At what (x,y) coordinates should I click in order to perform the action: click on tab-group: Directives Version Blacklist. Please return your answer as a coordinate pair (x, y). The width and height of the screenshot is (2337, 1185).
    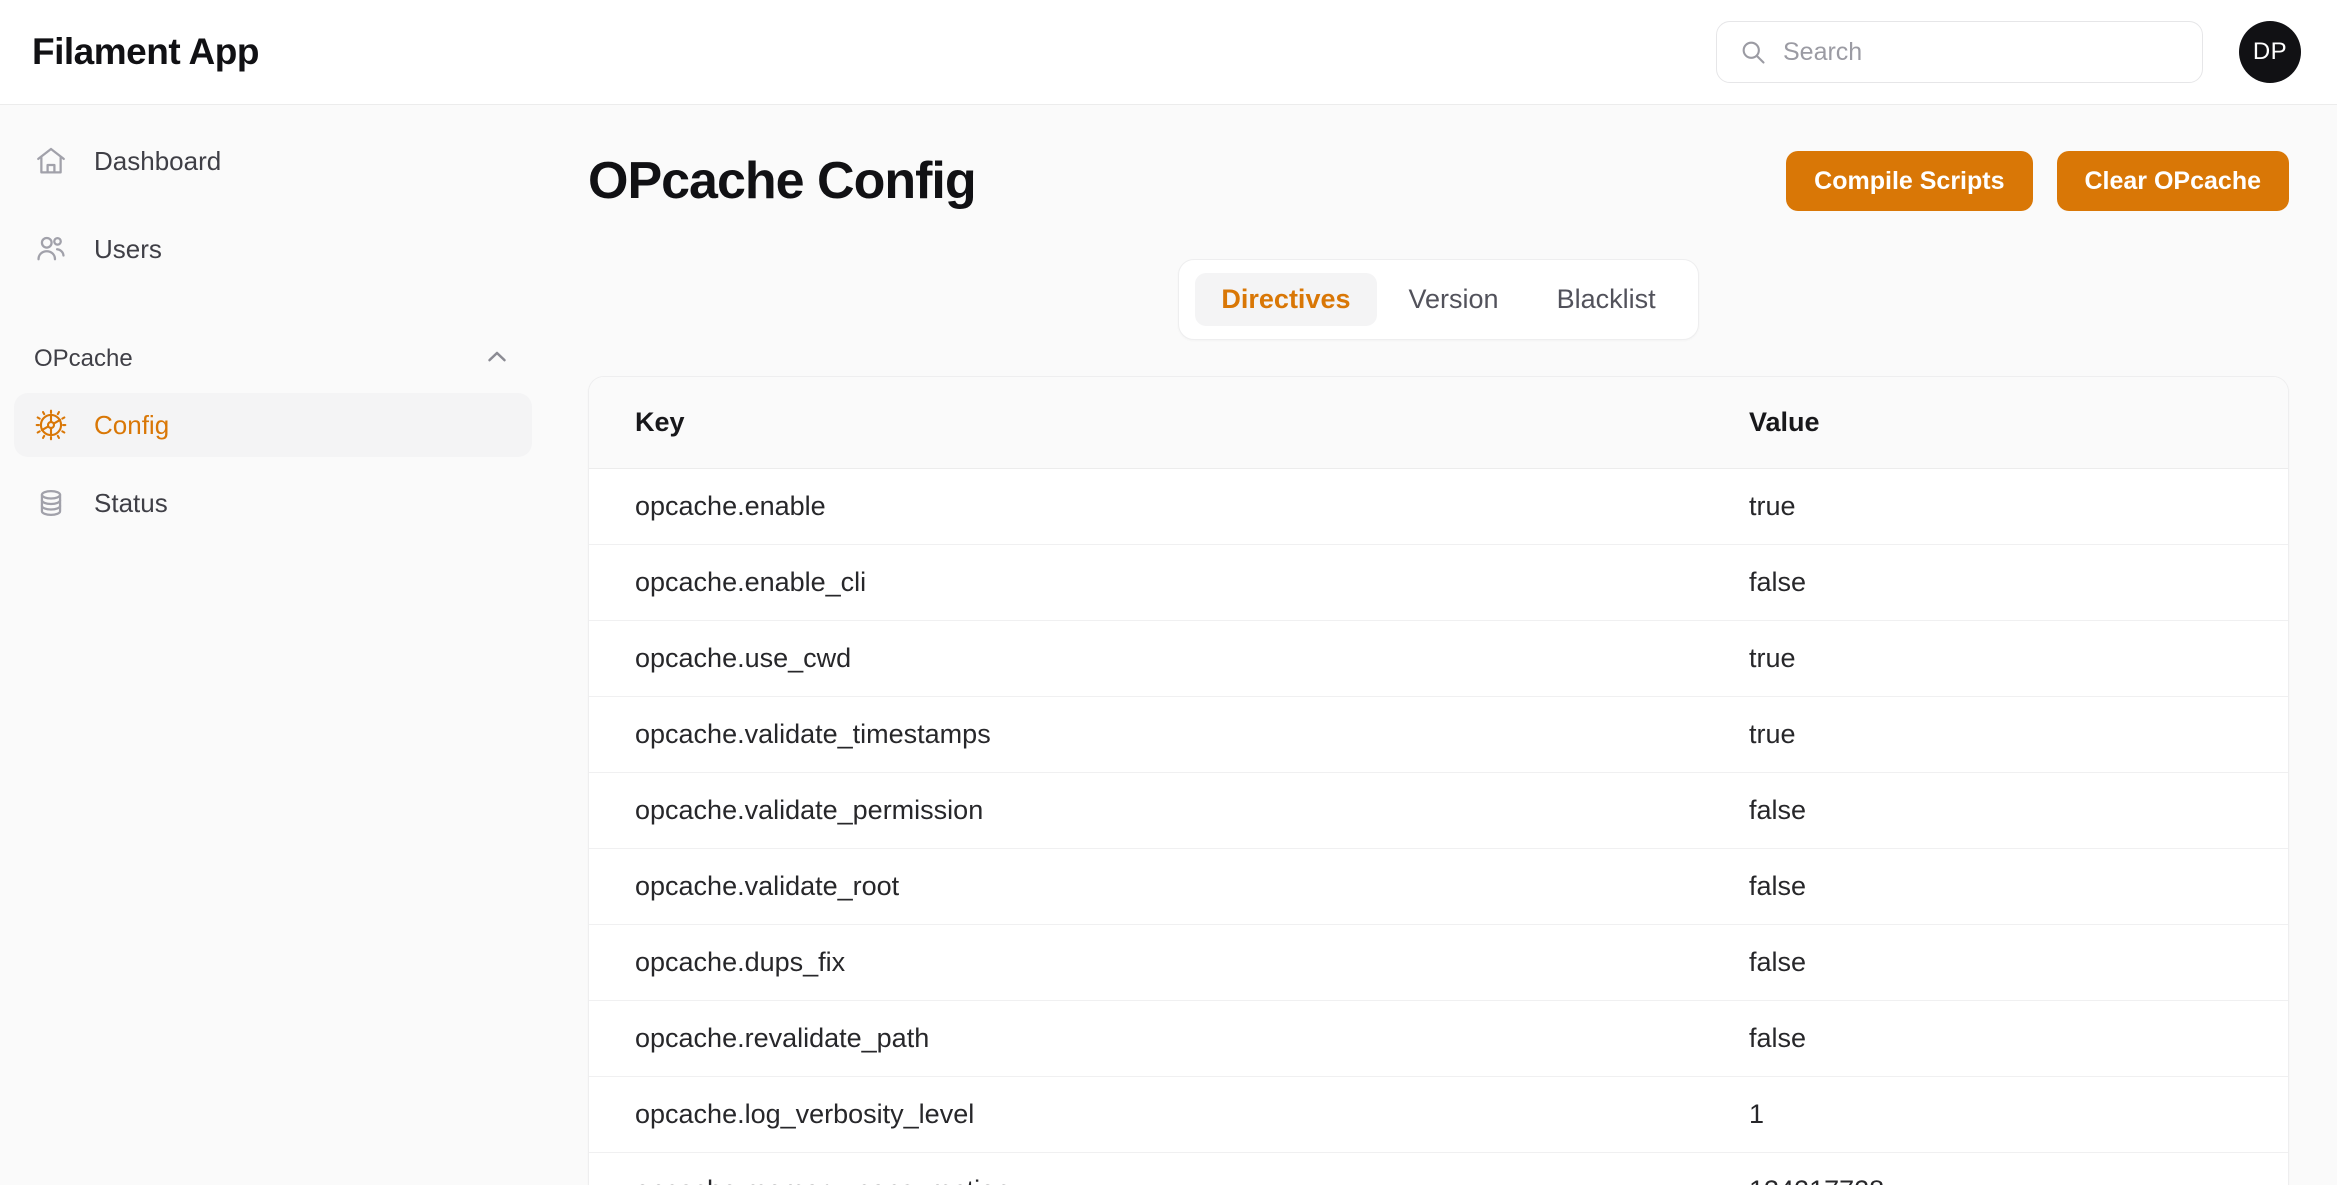
    Looking at the image, I should click on (1438, 299).